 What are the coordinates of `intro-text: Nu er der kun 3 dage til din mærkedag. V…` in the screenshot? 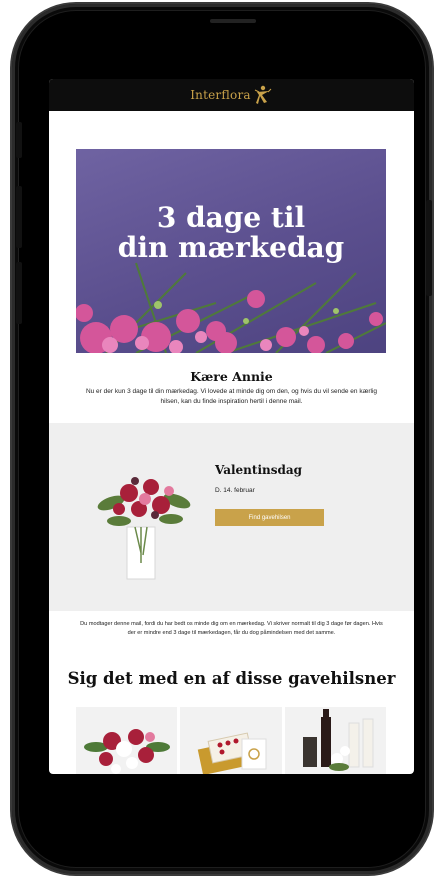 It's located at (231, 396).